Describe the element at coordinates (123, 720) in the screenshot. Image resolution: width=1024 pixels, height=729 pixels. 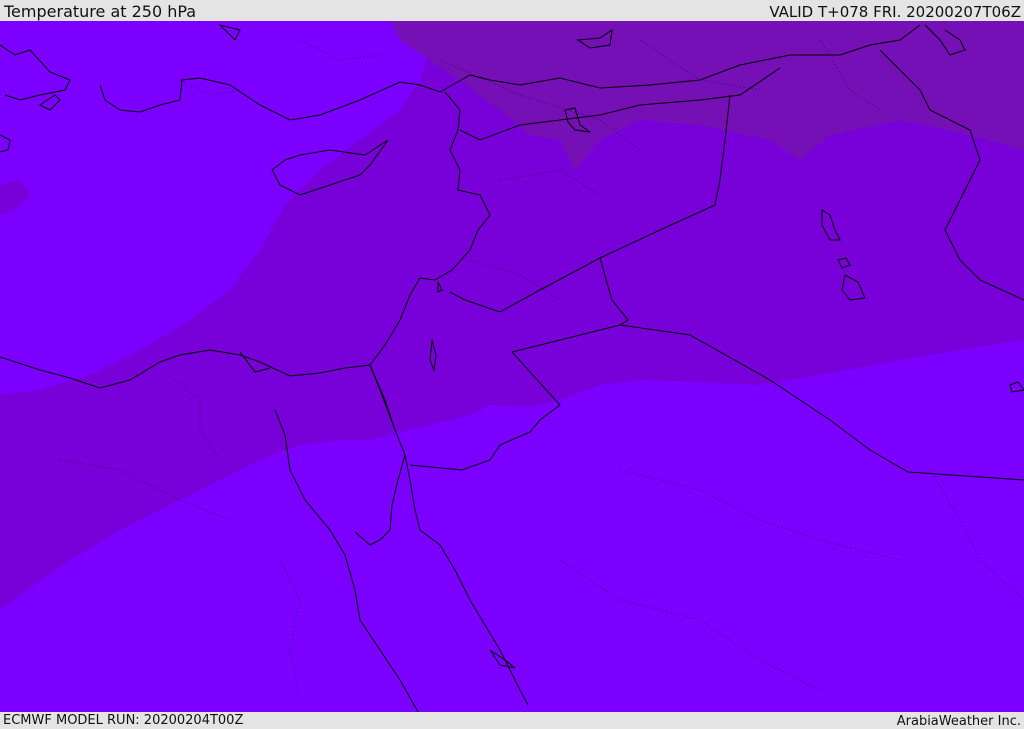
I see `model-run-label: ECMWF MODEL RUN: 20200204T00Z` at that location.